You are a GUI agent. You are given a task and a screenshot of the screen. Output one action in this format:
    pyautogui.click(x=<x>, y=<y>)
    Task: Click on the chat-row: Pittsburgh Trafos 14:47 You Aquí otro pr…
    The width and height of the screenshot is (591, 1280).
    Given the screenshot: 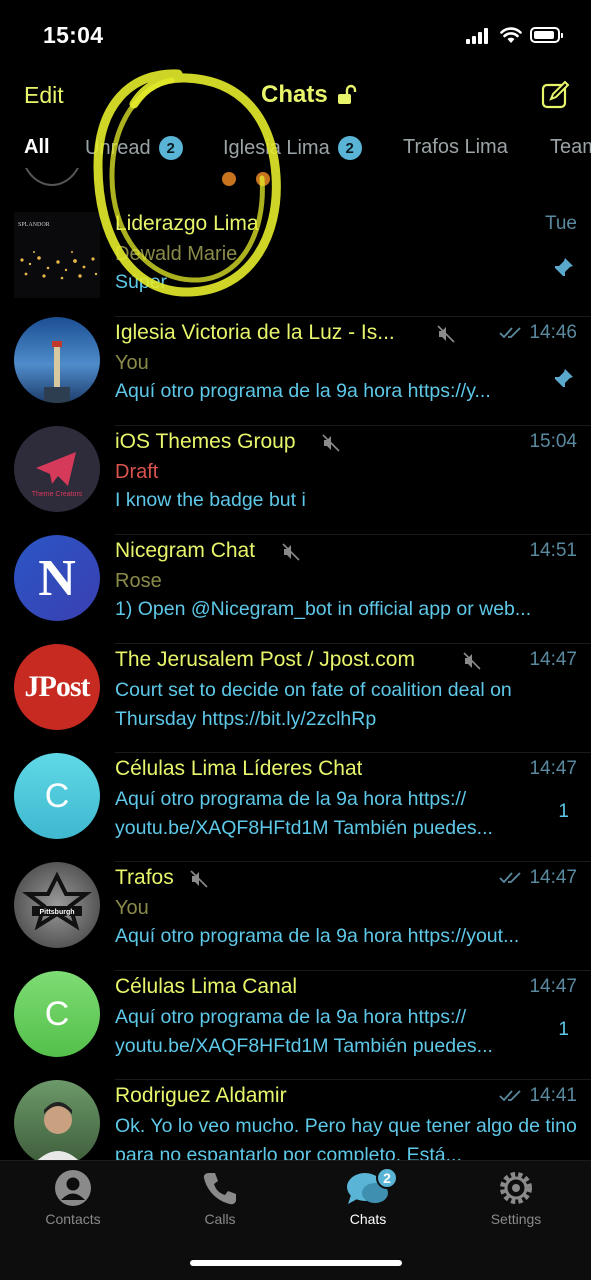 What is the action you would take?
    pyautogui.click(x=295, y=916)
    